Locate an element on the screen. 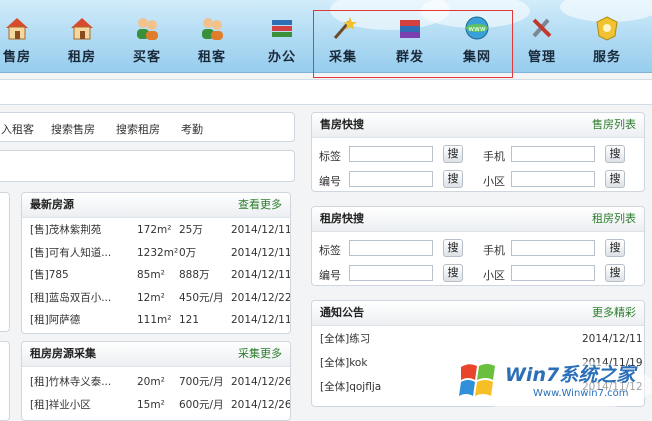 The height and width of the screenshot is (421, 652). panel-title: 租房快搜 is located at coordinates (342, 218).